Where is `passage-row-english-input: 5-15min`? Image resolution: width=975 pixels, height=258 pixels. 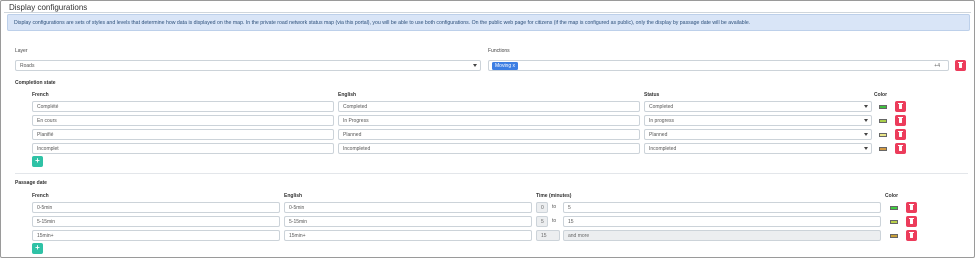
passage-row-english-input: 5-15min is located at coordinates (408, 221).